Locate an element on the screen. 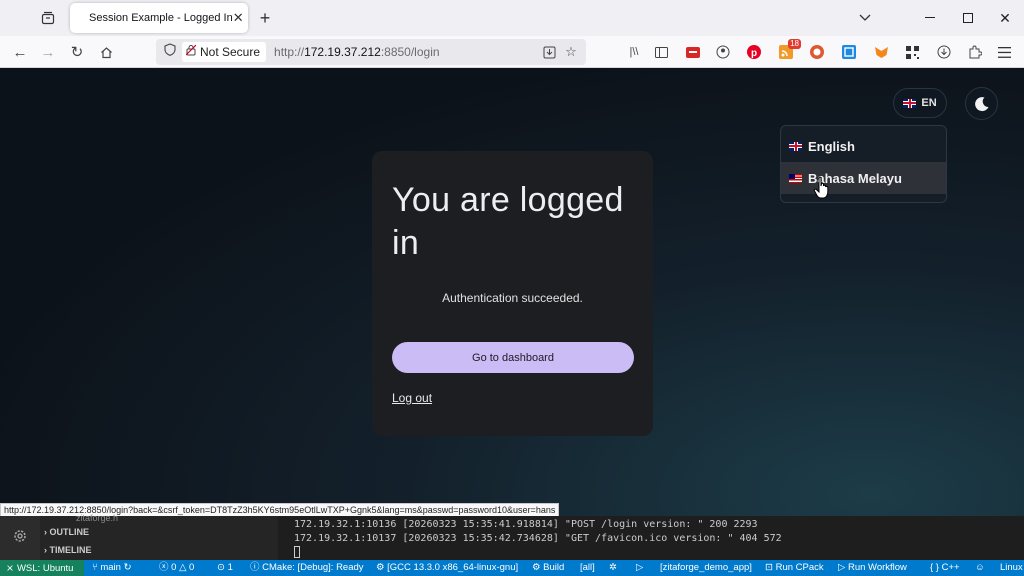 This screenshot has width=1024, height=576. site-security-indicator: Not Secure is located at coordinates (224, 52).